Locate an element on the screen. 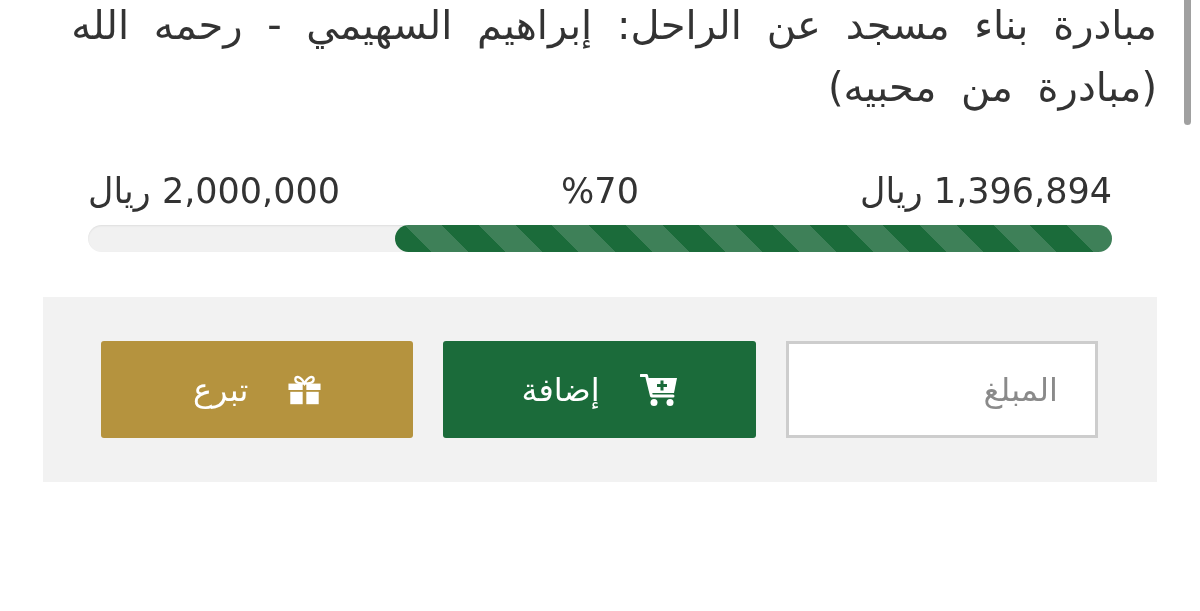  add-button: إضافة is located at coordinates (599, 389).